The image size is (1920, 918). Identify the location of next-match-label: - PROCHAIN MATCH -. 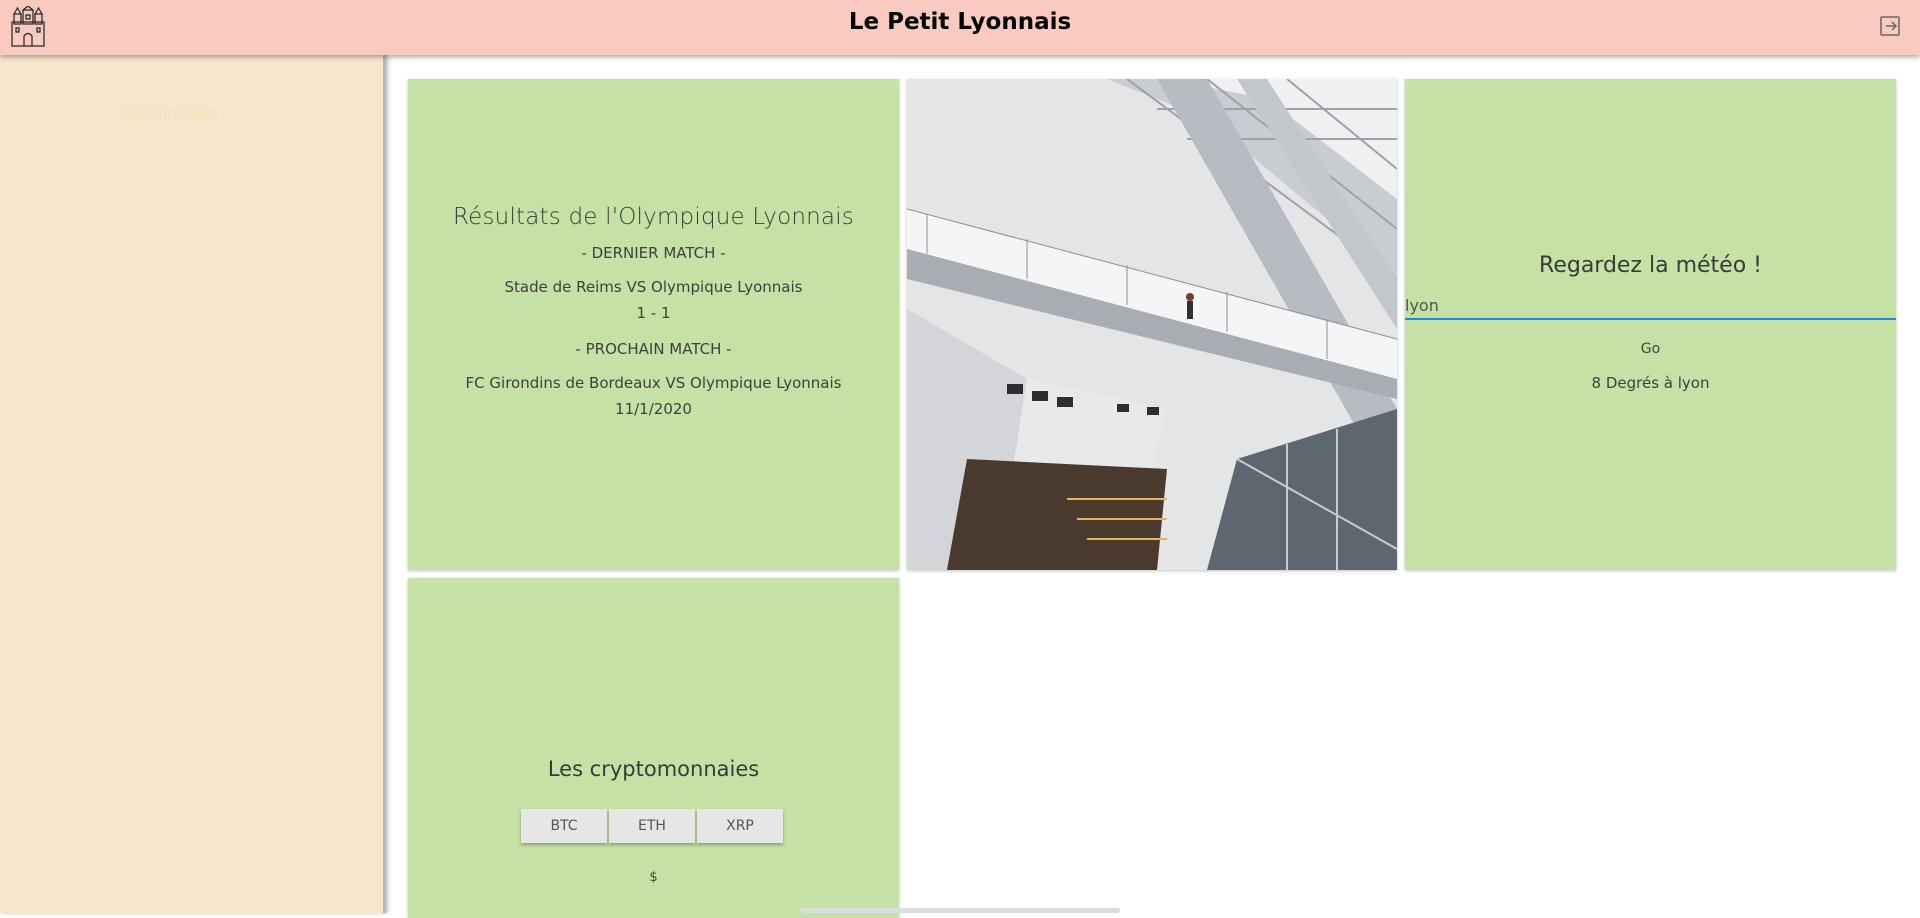
(653, 349).